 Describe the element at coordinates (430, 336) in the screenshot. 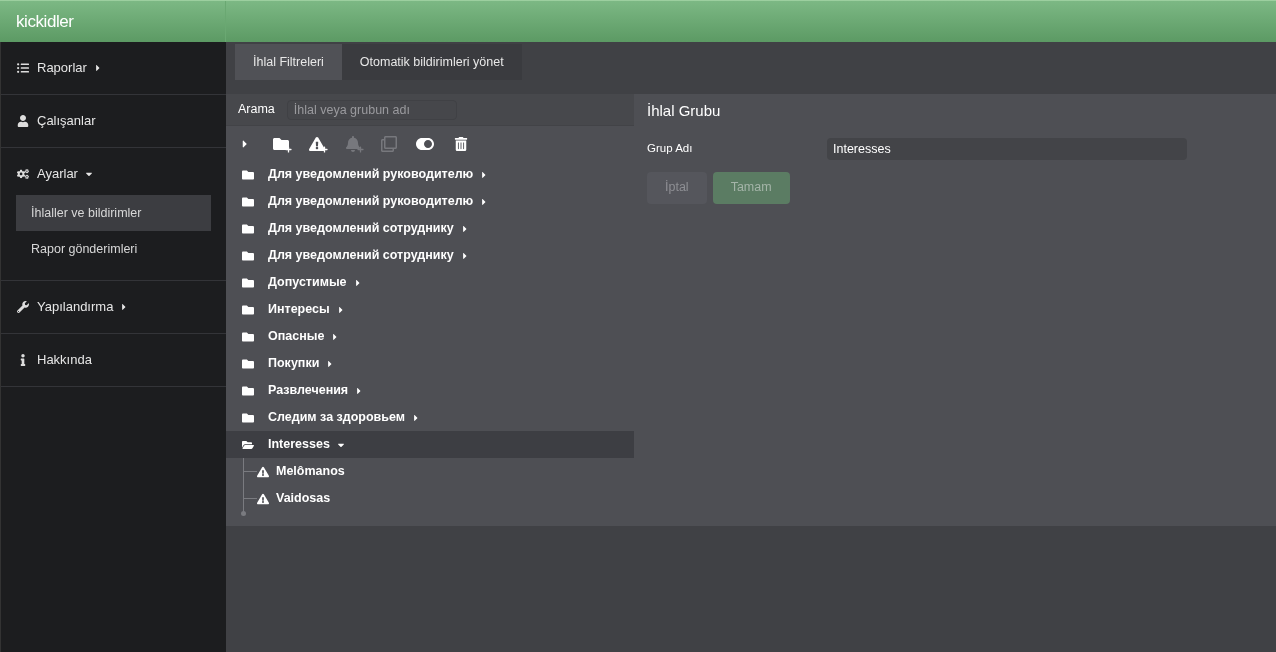

I see `tree-row: Опасные` at that location.